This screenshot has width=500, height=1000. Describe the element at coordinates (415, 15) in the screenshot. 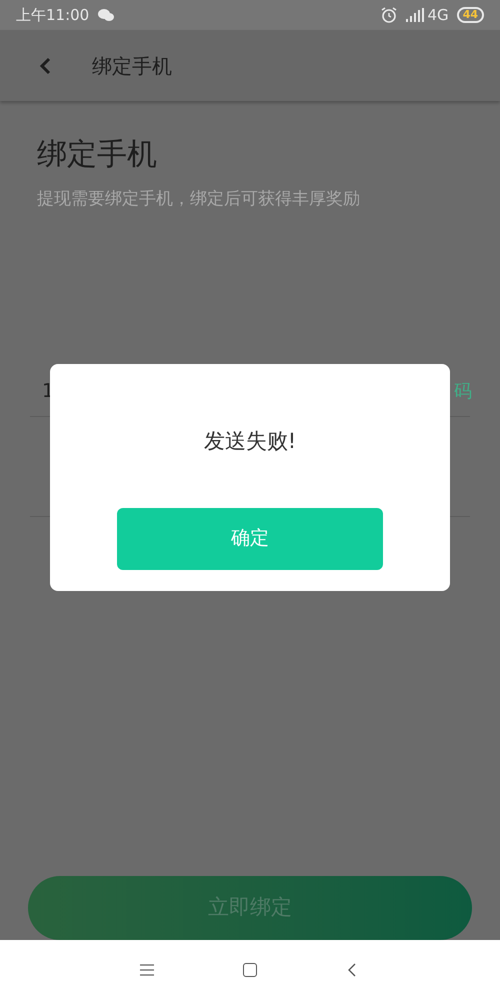

I see `signal-icon` at that location.